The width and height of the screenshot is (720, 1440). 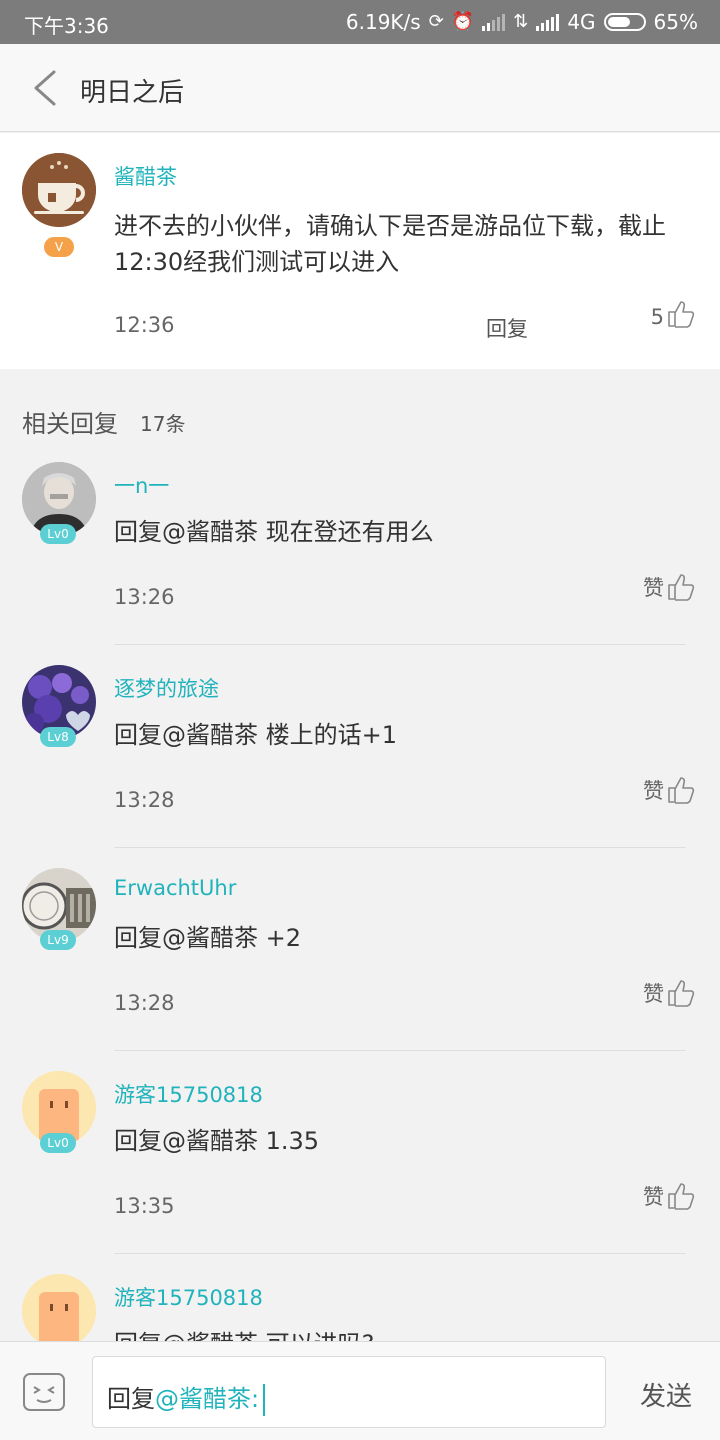 I want to click on comment-username: 酱醋茶, so click(x=145, y=176).